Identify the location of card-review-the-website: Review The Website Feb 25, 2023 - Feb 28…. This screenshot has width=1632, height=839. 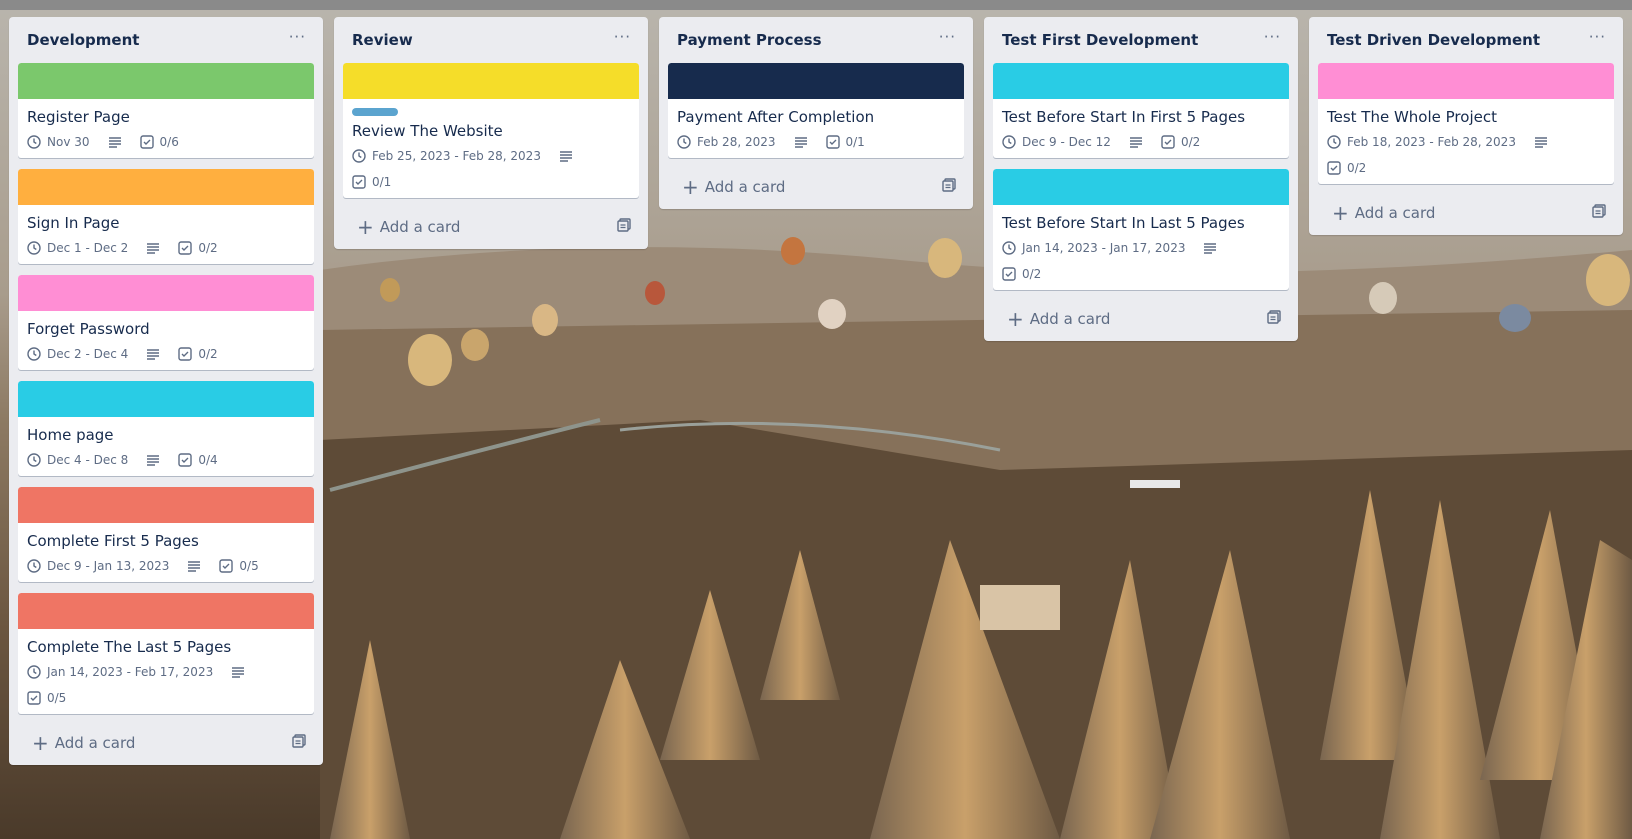
(491, 130).